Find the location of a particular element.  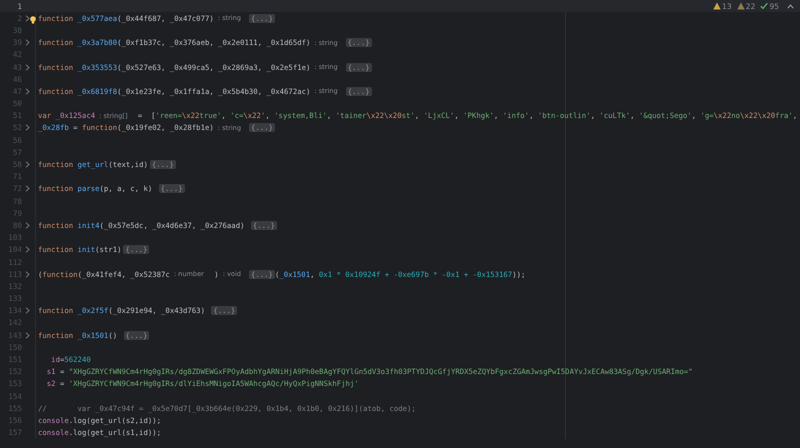

check-icon is located at coordinates (764, 6).